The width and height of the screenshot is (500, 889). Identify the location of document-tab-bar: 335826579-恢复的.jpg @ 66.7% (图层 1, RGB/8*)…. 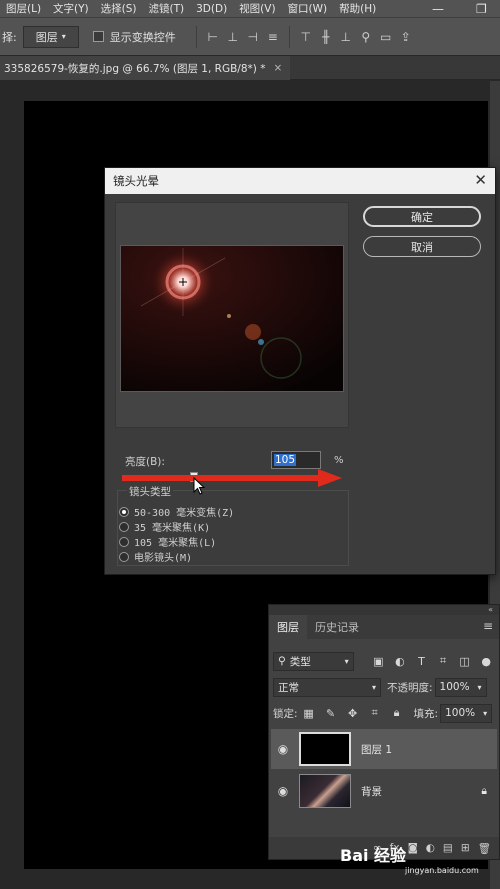
(250, 68).